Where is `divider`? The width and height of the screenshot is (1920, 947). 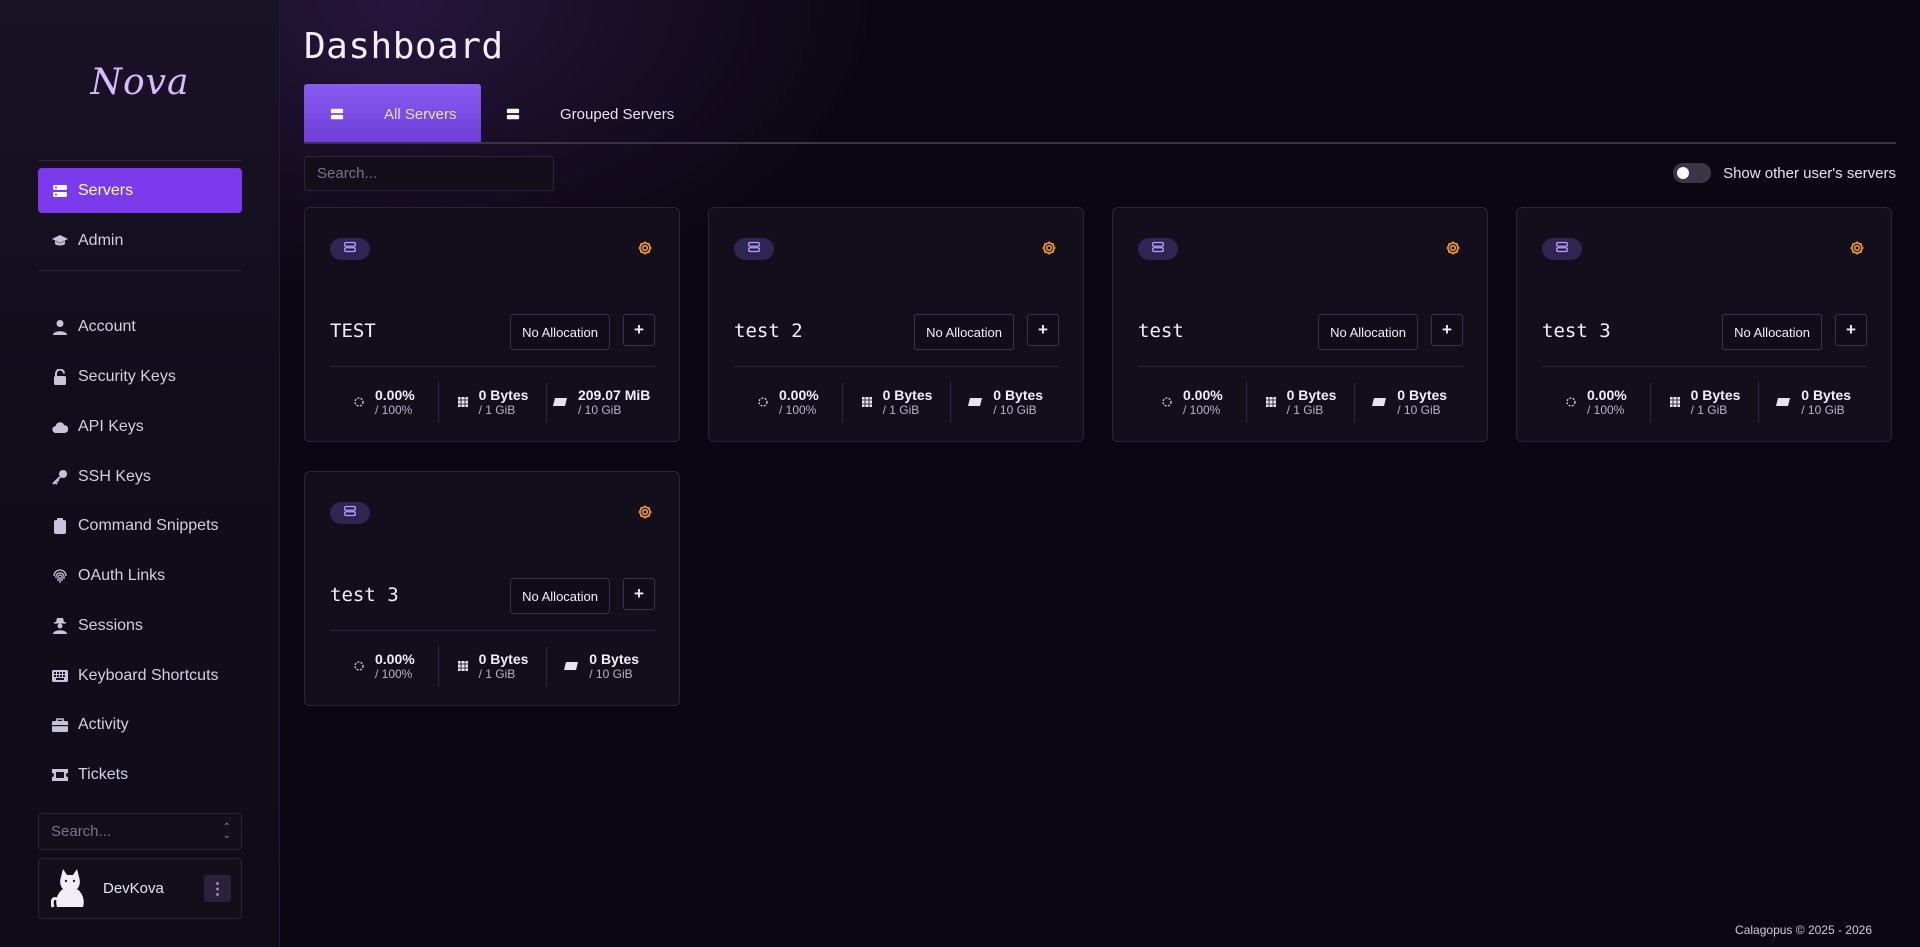 divider is located at coordinates (140, 160).